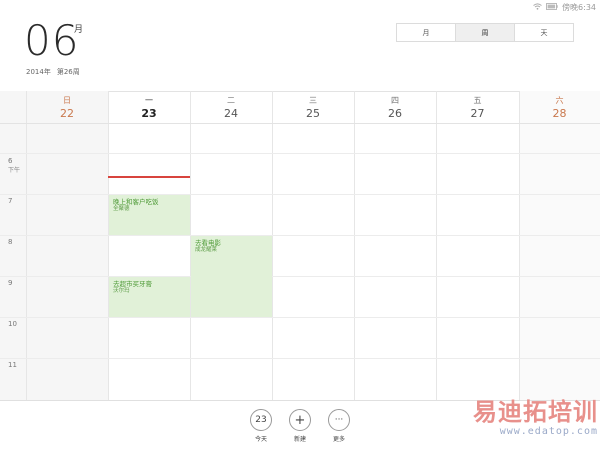 The height and width of the screenshot is (450, 600). I want to click on date-number: 22, so click(67, 113).